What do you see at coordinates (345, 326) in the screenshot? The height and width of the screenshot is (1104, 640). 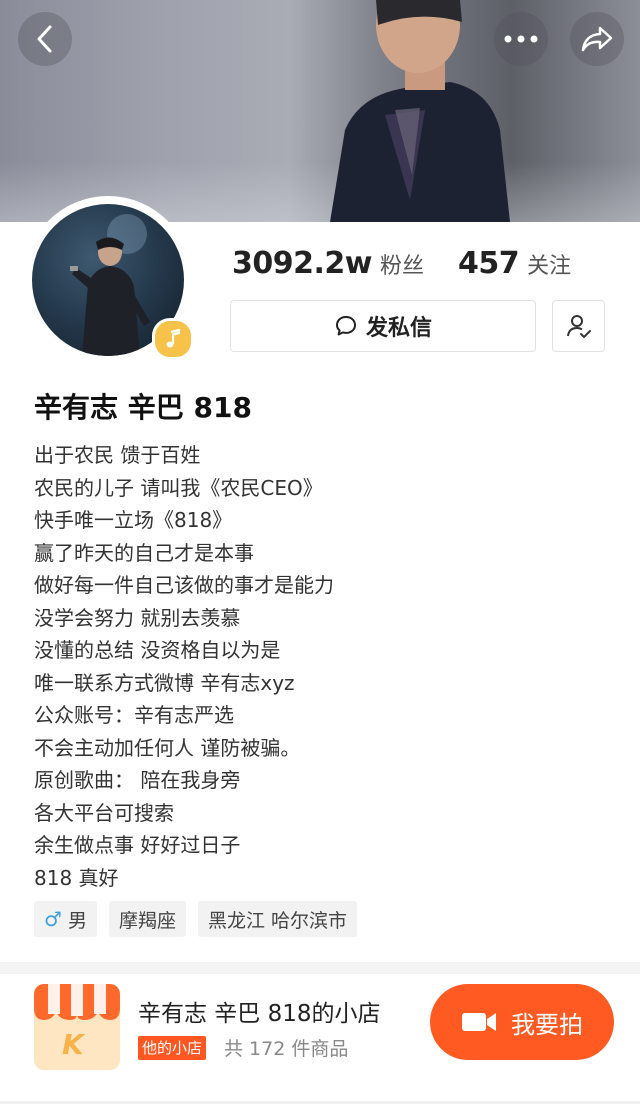 I see `chat-bubble-icon` at bounding box center [345, 326].